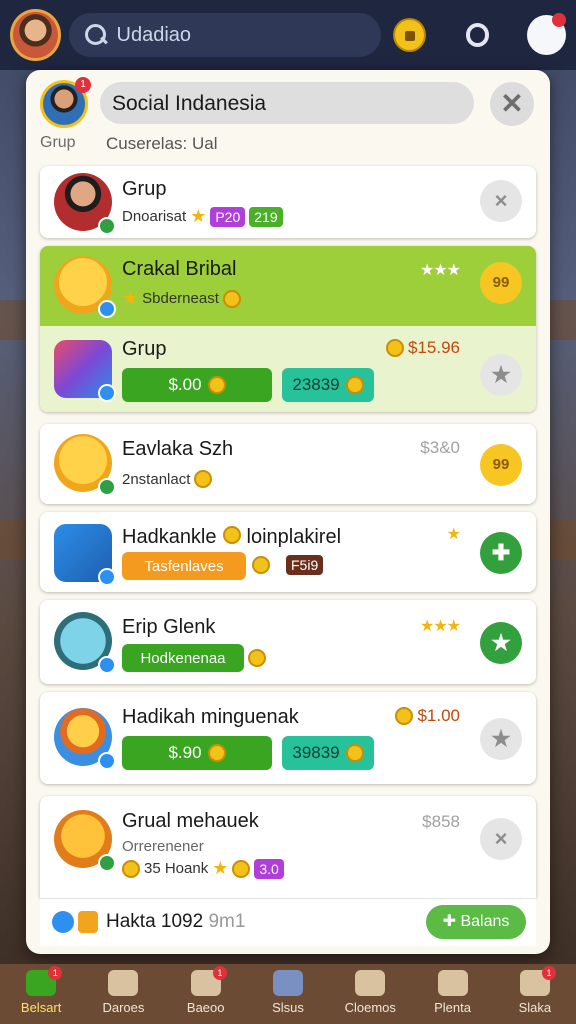  I want to click on nav-item-cloemos: Cloemos, so click(370, 994).